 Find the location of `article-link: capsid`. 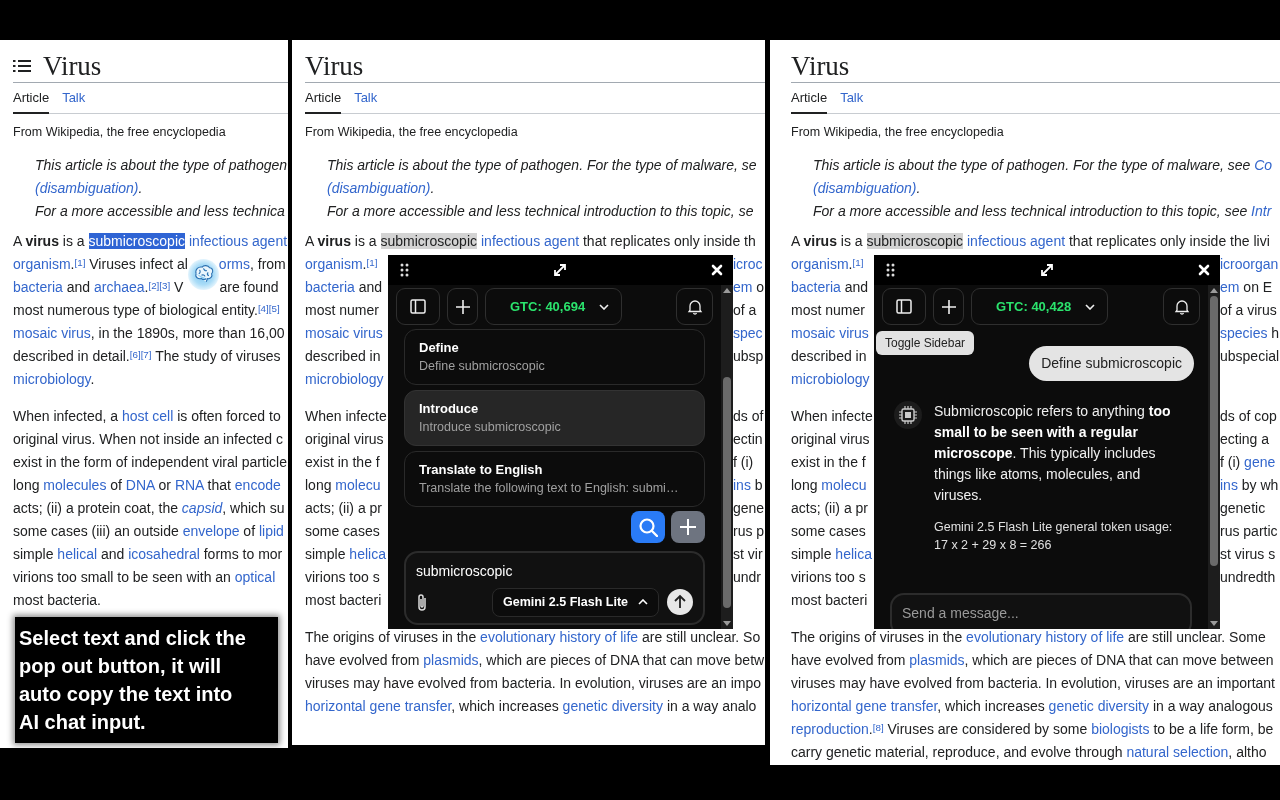

article-link: capsid is located at coordinates (202, 508).